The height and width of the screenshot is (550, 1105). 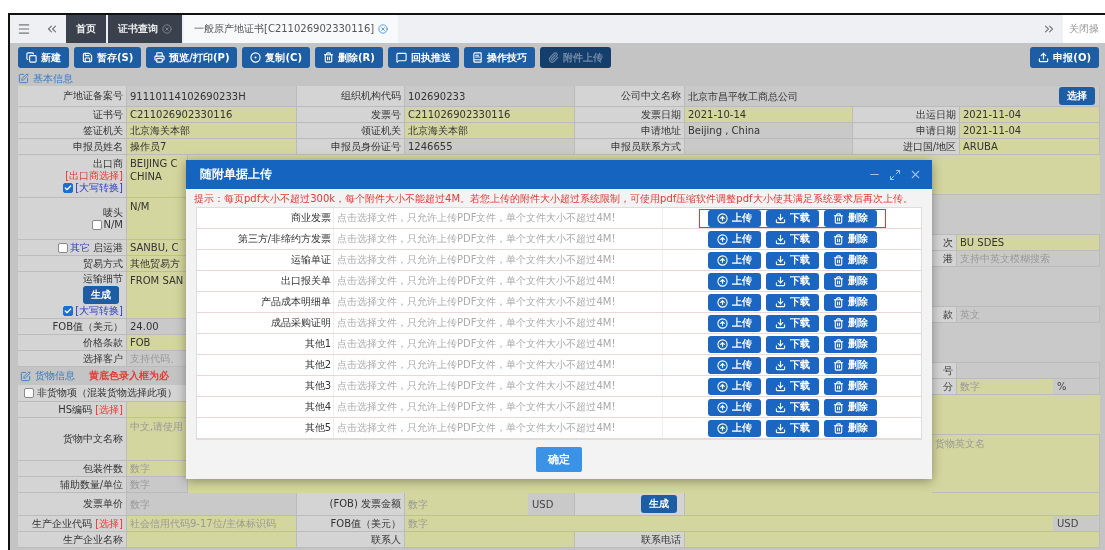 I want to click on input-field: Beijing , China, so click(x=769, y=131).